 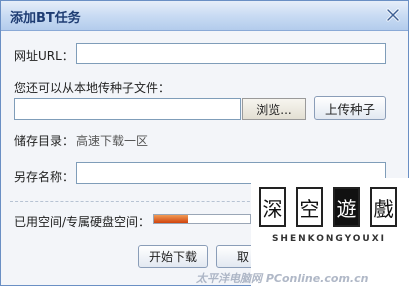 I want to click on site-watermark-text: 太平洋电脑网 PConline.com.cn, so click(x=282, y=278).